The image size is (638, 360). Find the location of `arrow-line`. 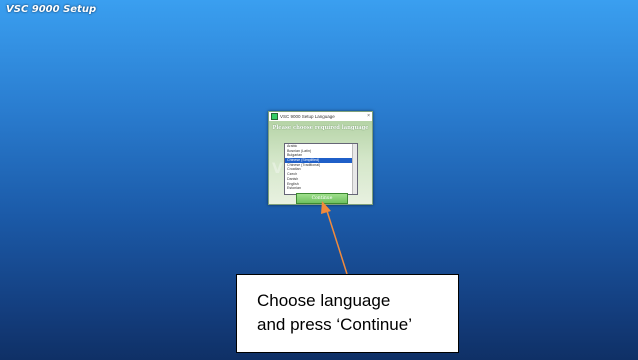

arrow-line is located at coordinates (337, 242).